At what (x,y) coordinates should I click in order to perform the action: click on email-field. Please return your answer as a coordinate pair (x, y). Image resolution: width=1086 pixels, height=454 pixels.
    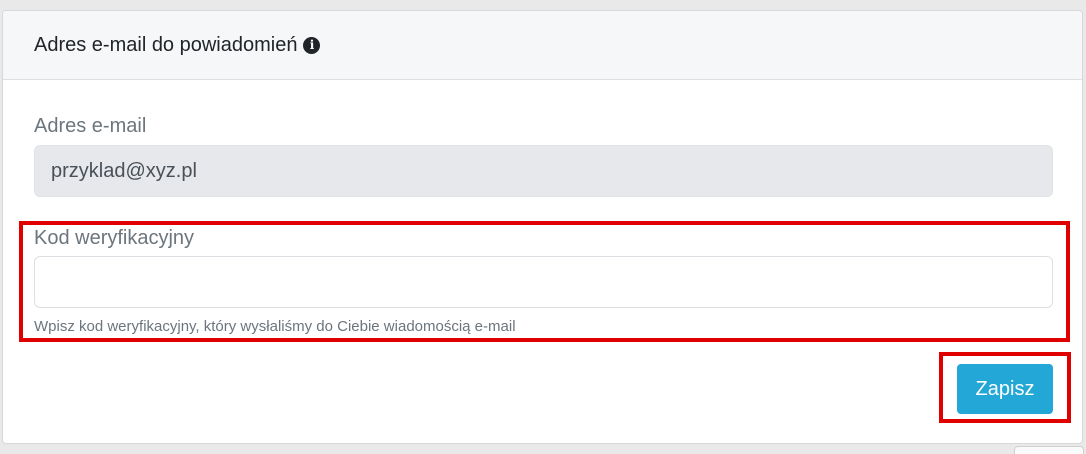
    Looking at the image, I should click on (543, 171).